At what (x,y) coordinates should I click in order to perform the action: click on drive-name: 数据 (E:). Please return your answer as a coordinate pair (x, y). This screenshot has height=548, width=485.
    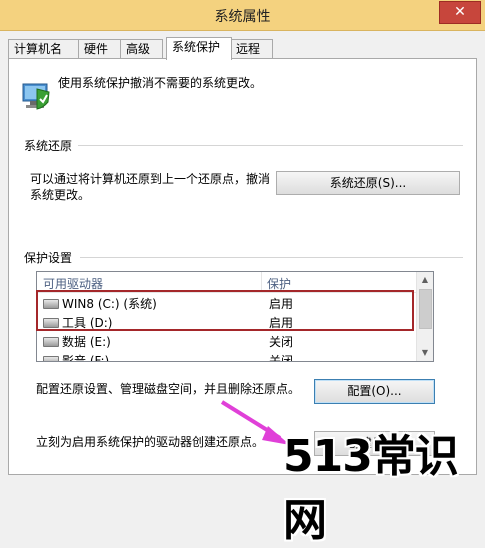
    Looking at the image, I should click on (86, 342).